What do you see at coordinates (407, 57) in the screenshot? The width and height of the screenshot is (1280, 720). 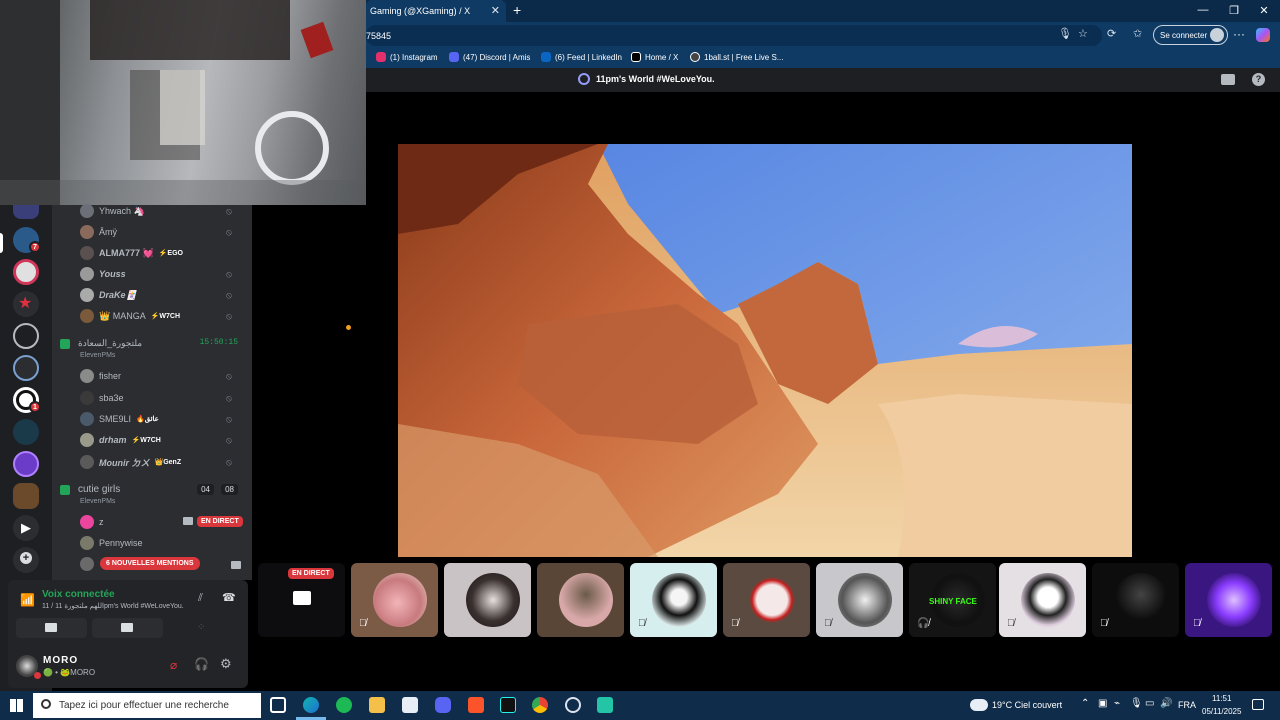 I see `favorite-instagram: (1) Instagram` at bounding box center [407, 57].